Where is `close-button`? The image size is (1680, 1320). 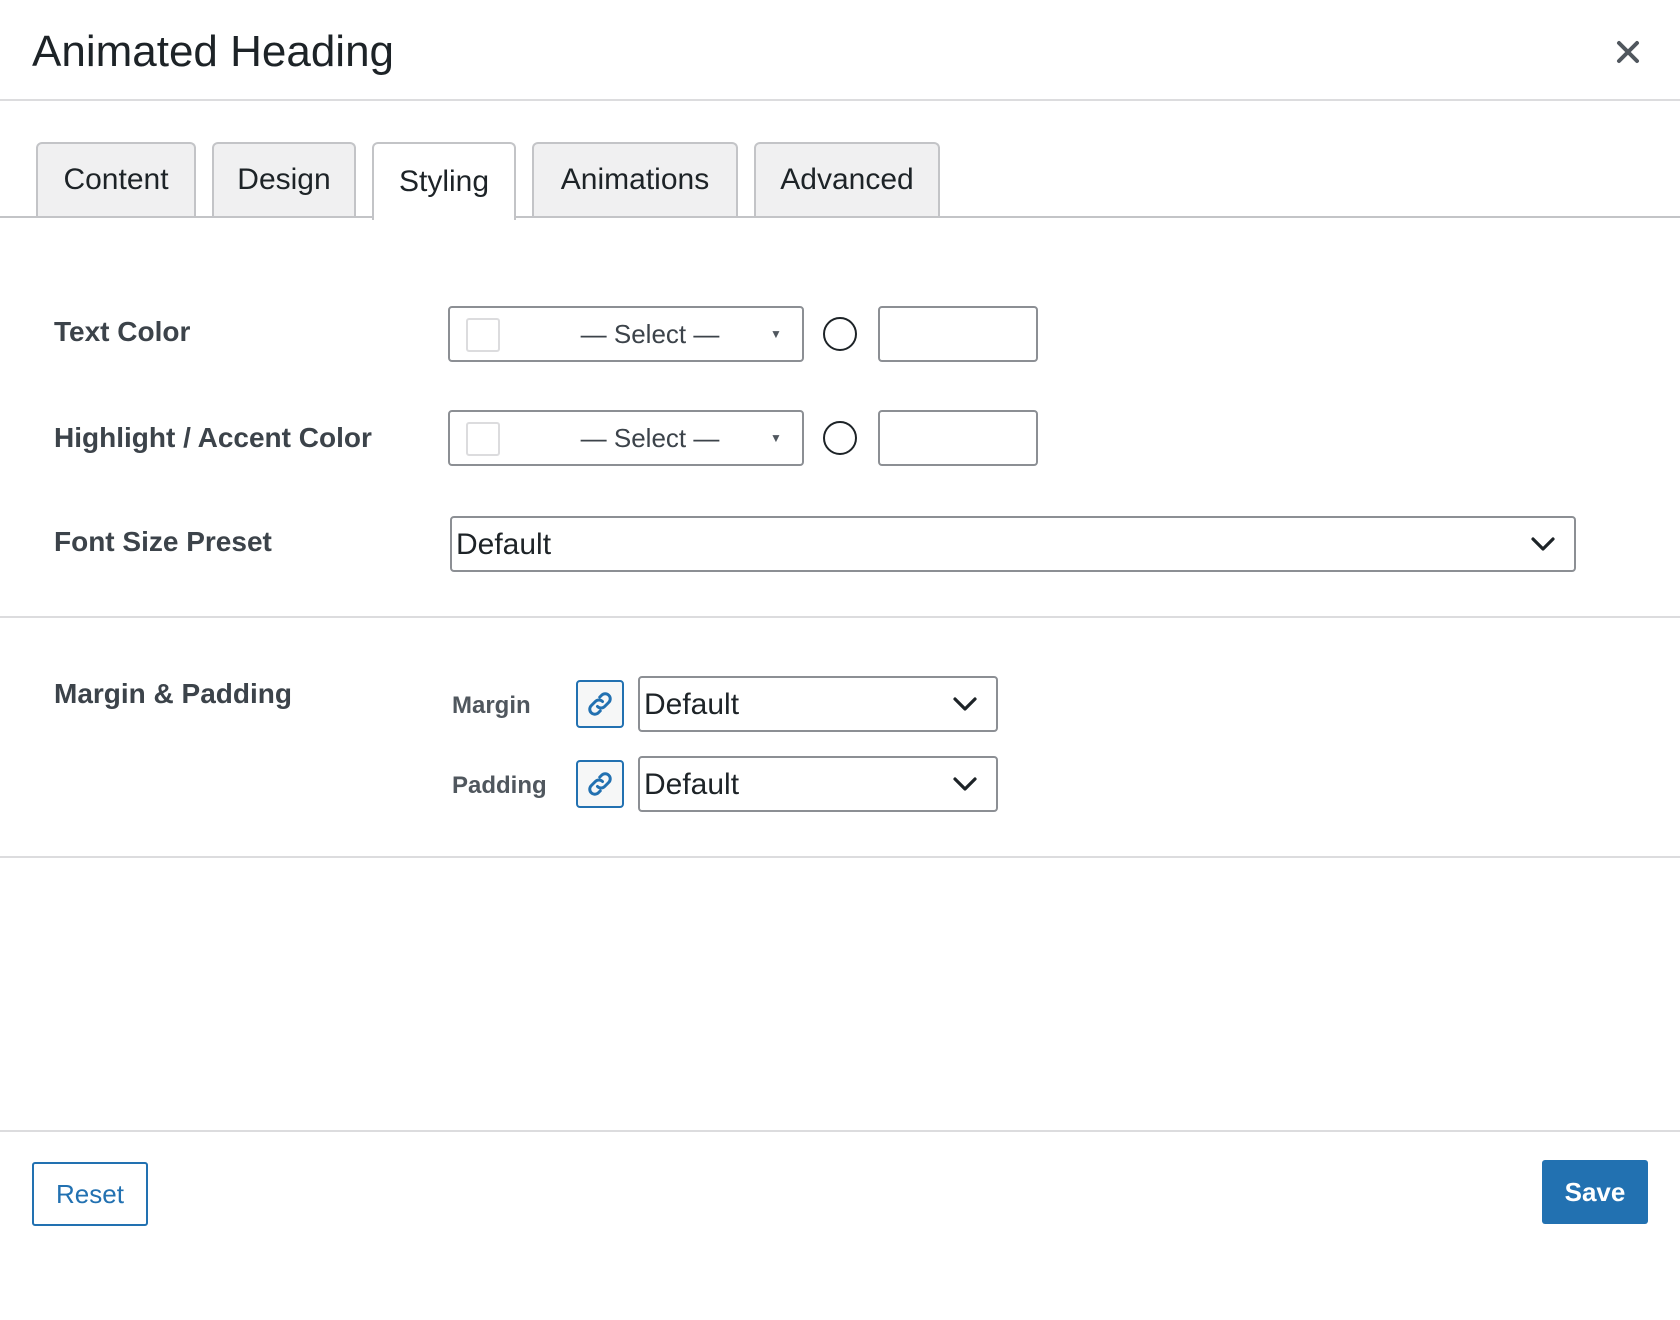
close-button is located at coordinates (1628, 52).